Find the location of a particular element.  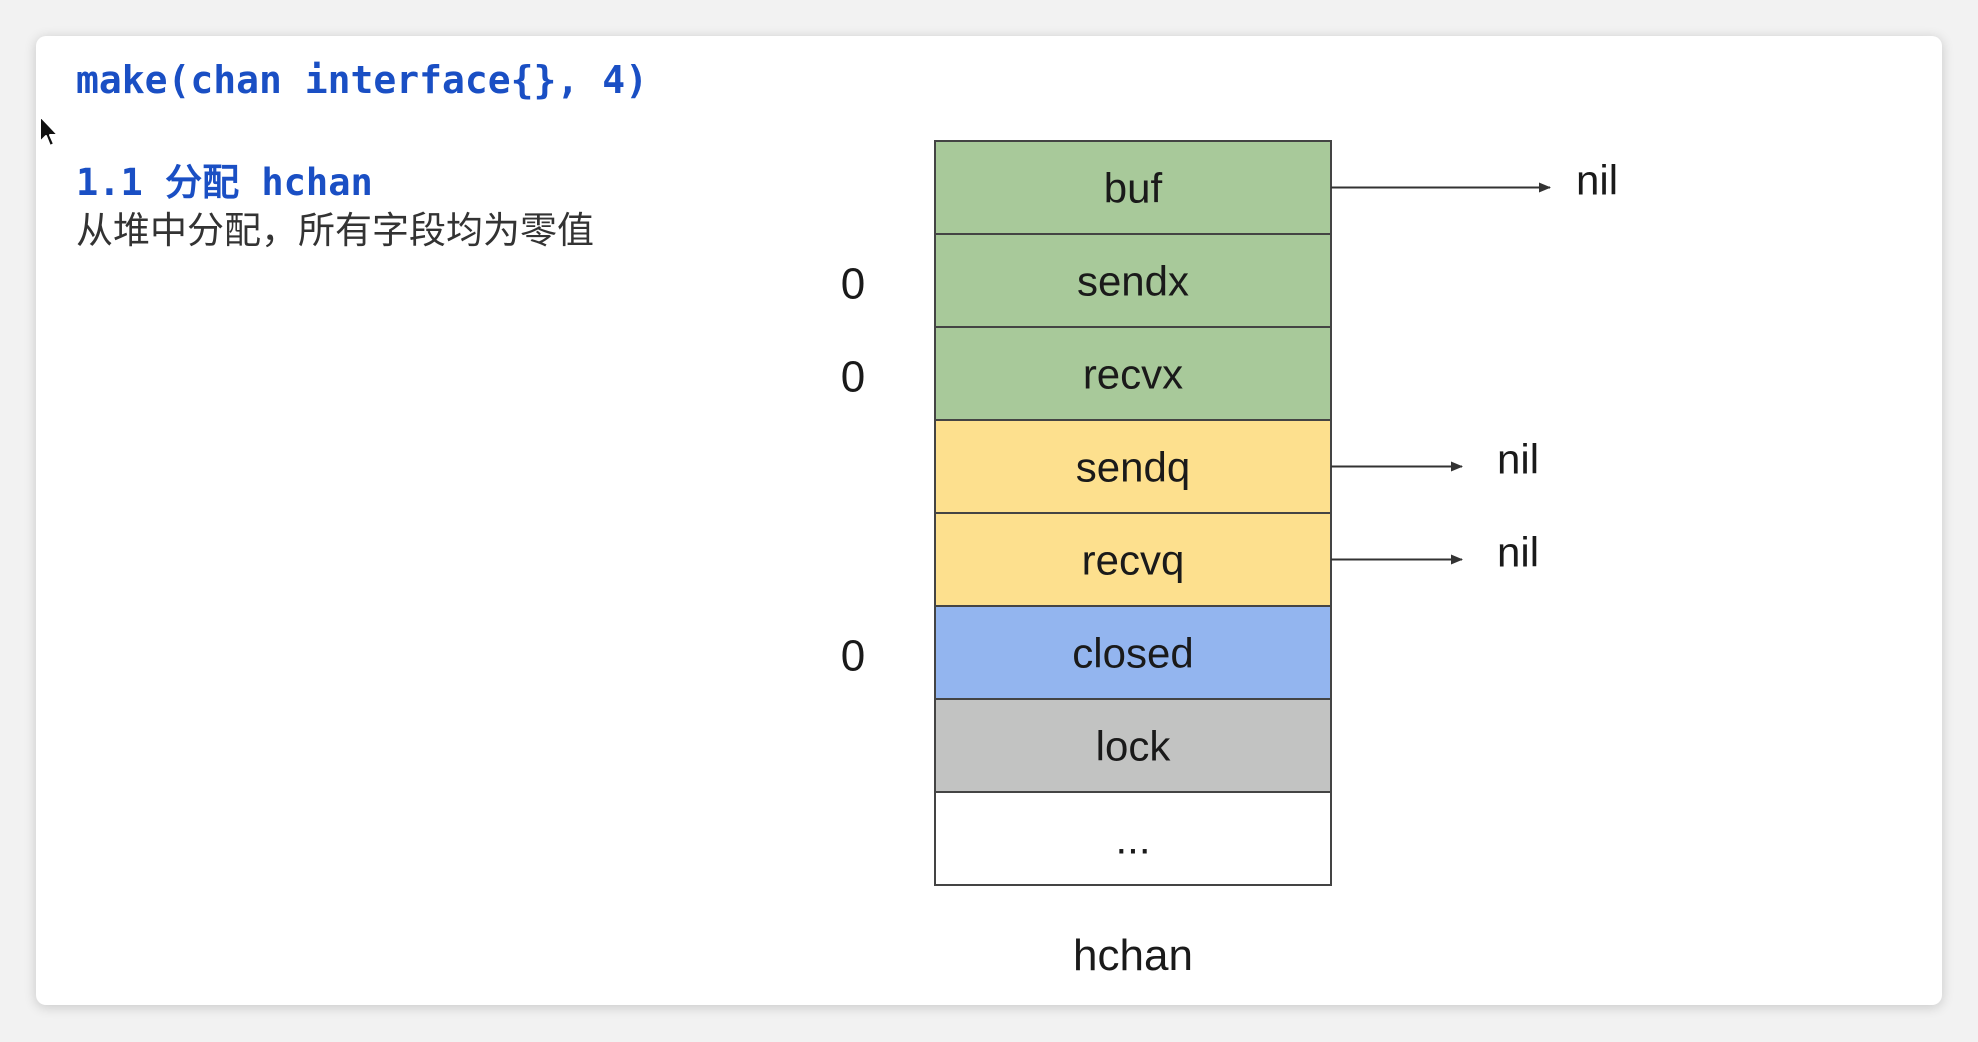

field-value-2: 0 is located at coordinates (853, 377).